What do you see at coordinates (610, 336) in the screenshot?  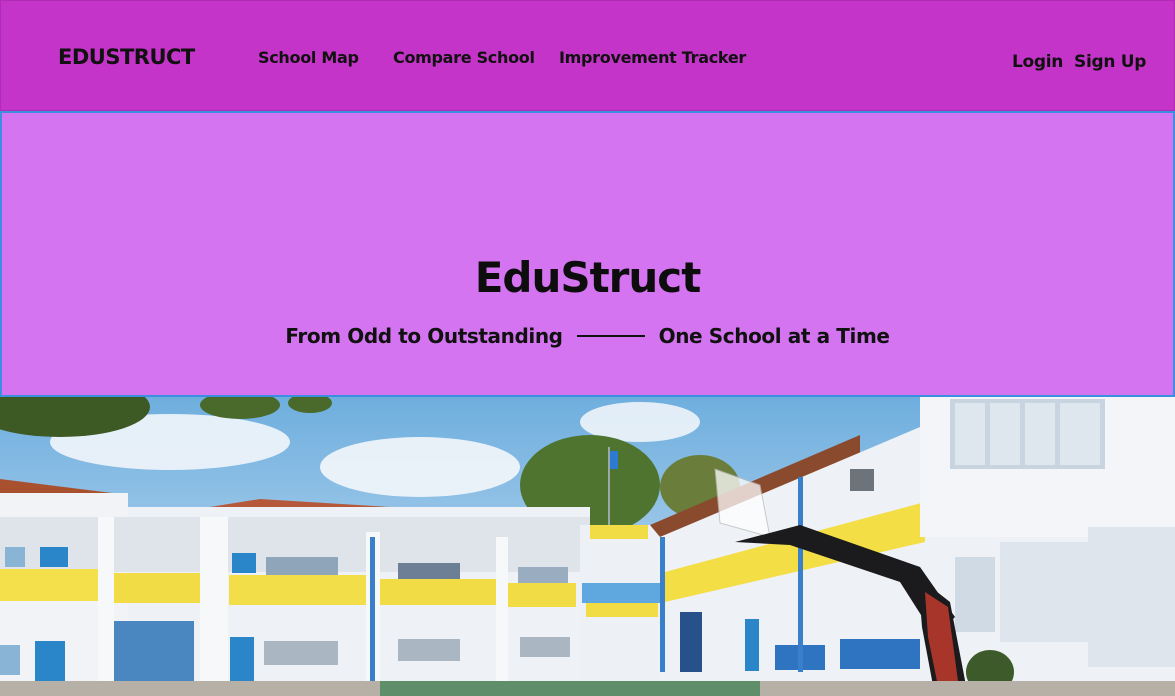 I see `tagline-divider` at bounding box center [610, 336].